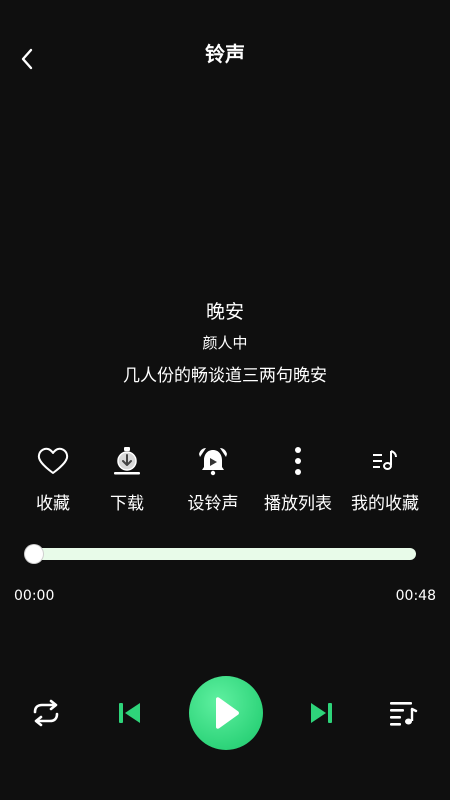 The width and height of the screenshot is (450, 800). Describe the element at coordinates (34, 596) in the screenshot. I see `current-time: 00:00` at that location.